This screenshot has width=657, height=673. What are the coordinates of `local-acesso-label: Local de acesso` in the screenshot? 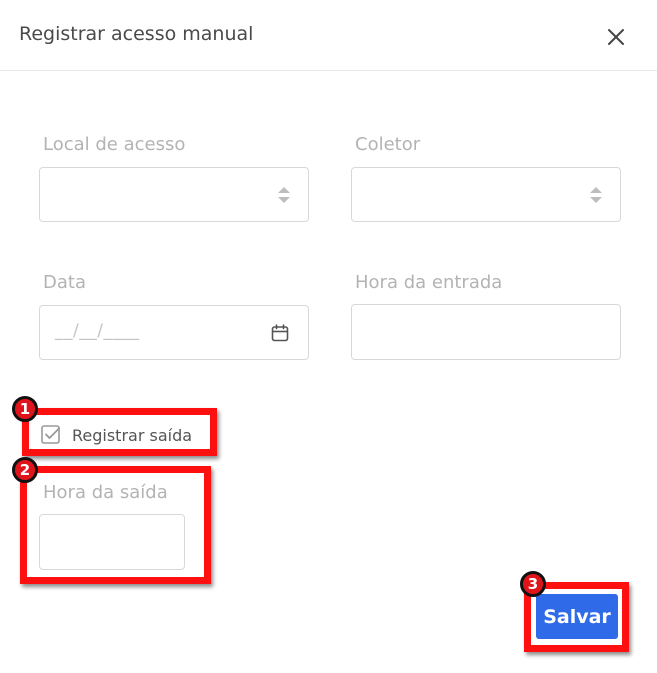 It's located at (114, 144).